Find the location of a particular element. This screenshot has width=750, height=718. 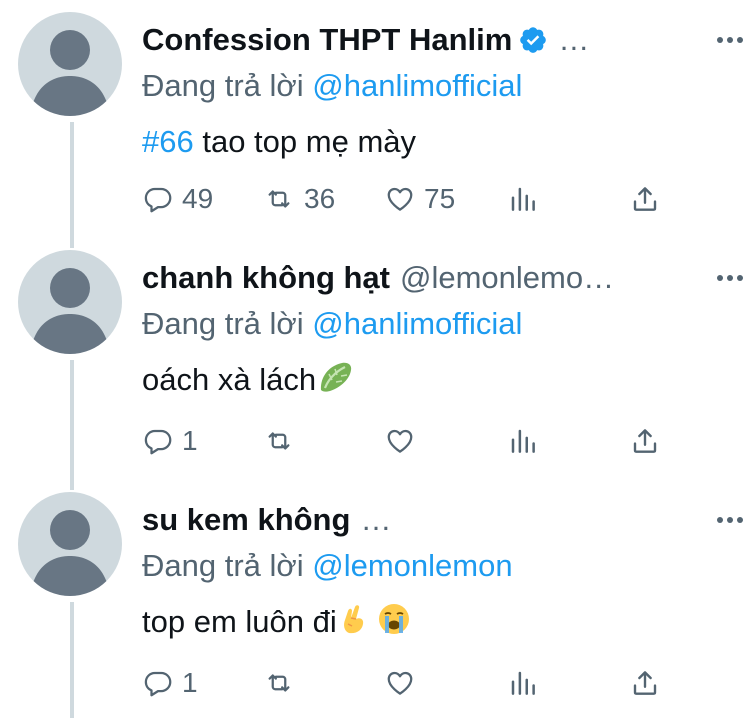

lettuce-emoji-icon is located at coordinates (336, 382).